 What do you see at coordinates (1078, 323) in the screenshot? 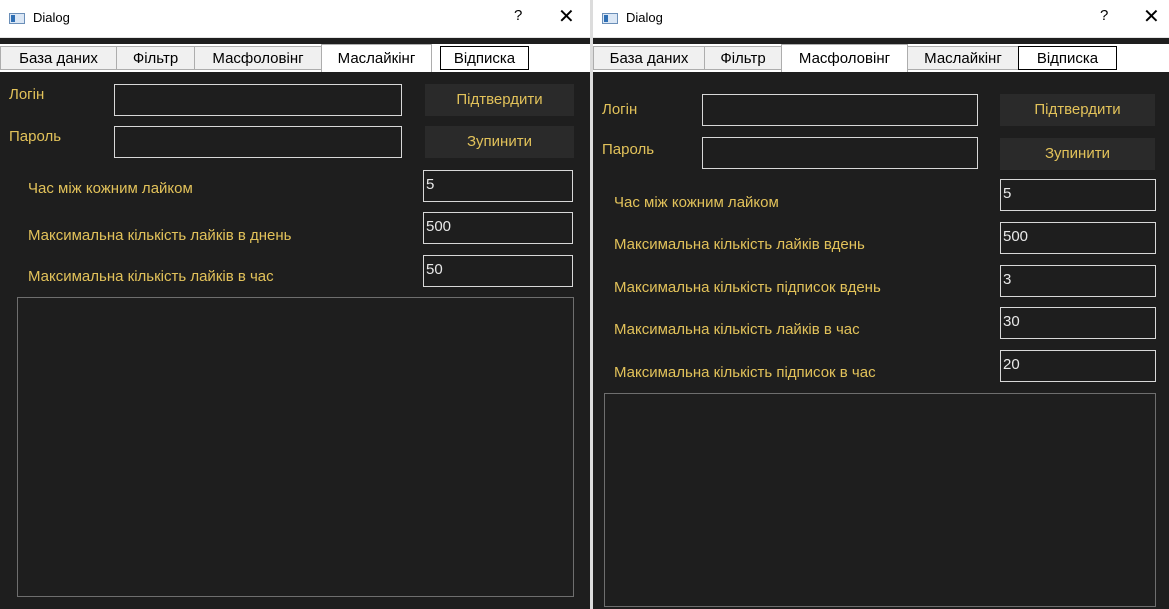
I see `max-likes-hour-field: 30` at bounding box center [1078, 323].